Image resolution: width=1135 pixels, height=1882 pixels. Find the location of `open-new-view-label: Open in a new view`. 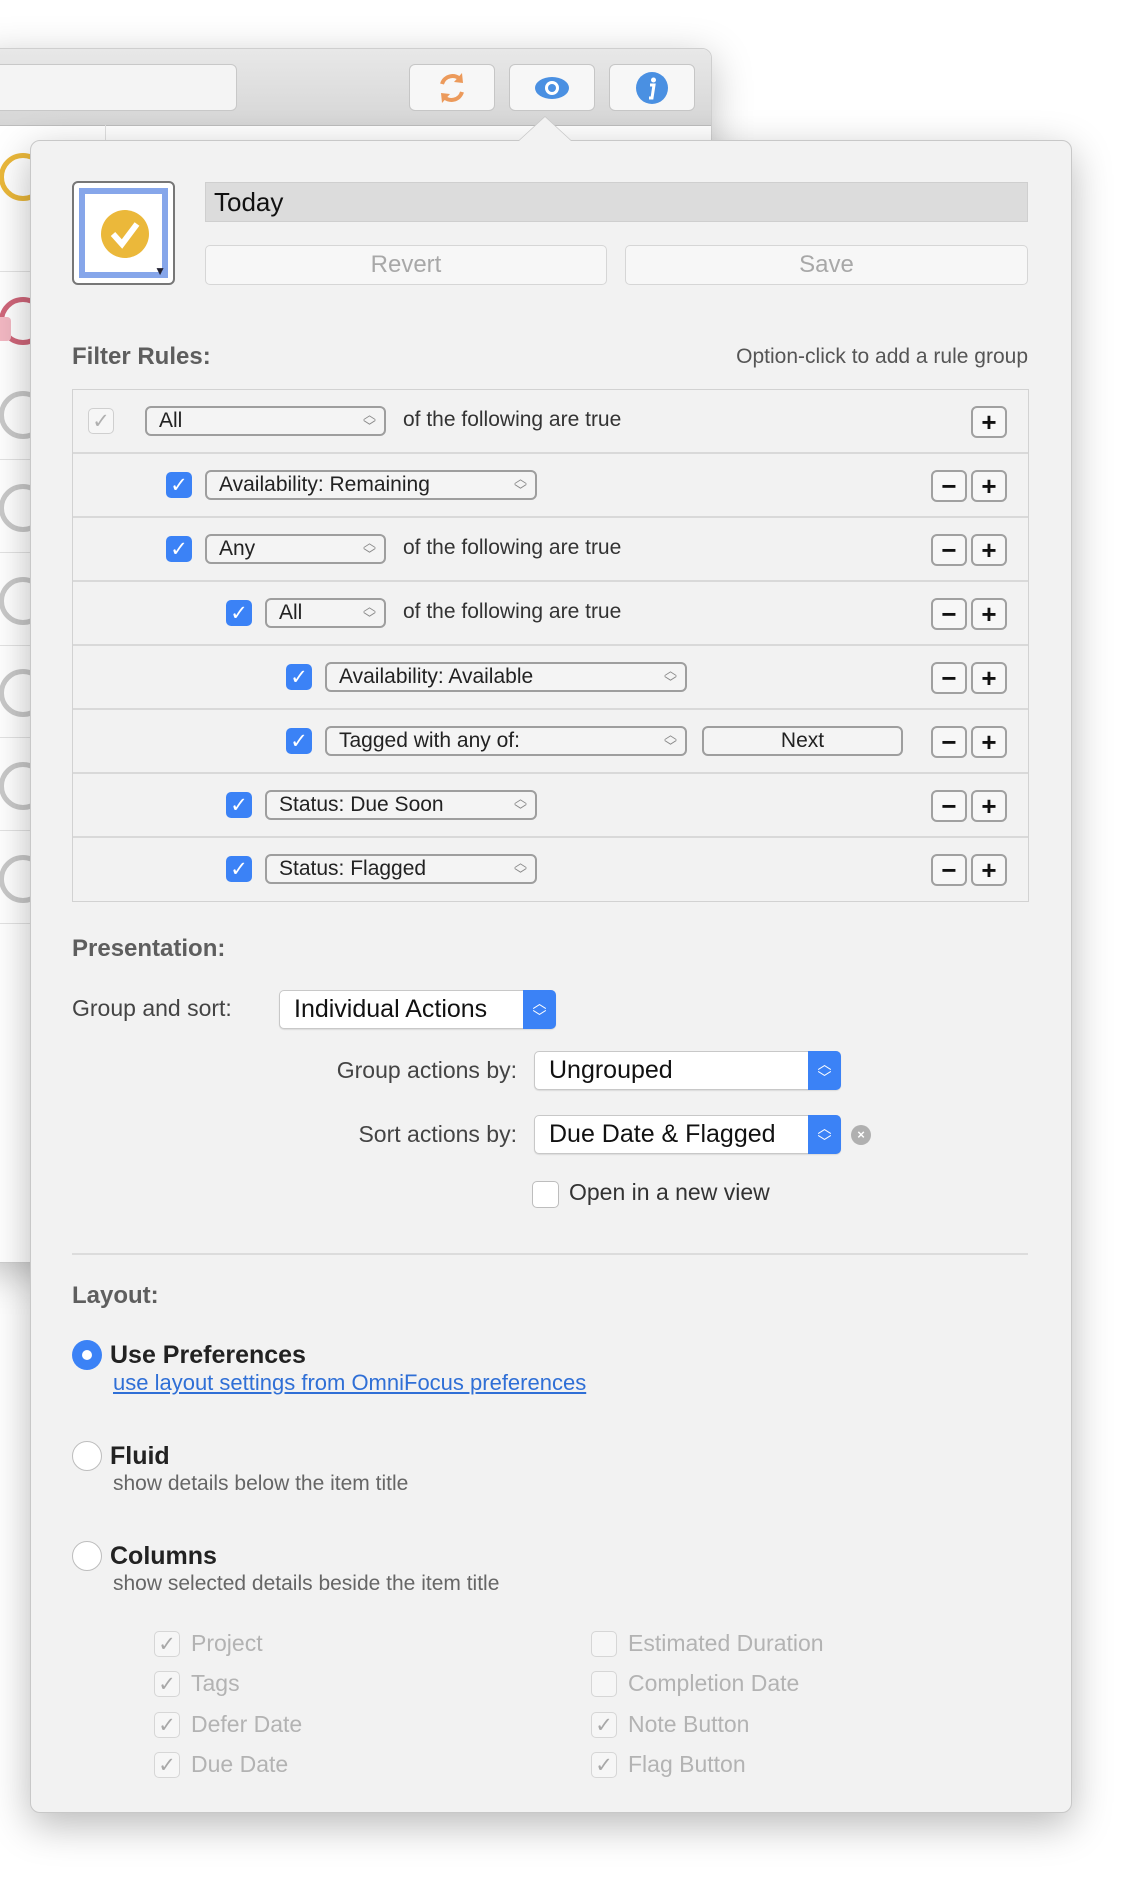

open-new-view-label: Open in a new view is located at coordinates (669, 1192).